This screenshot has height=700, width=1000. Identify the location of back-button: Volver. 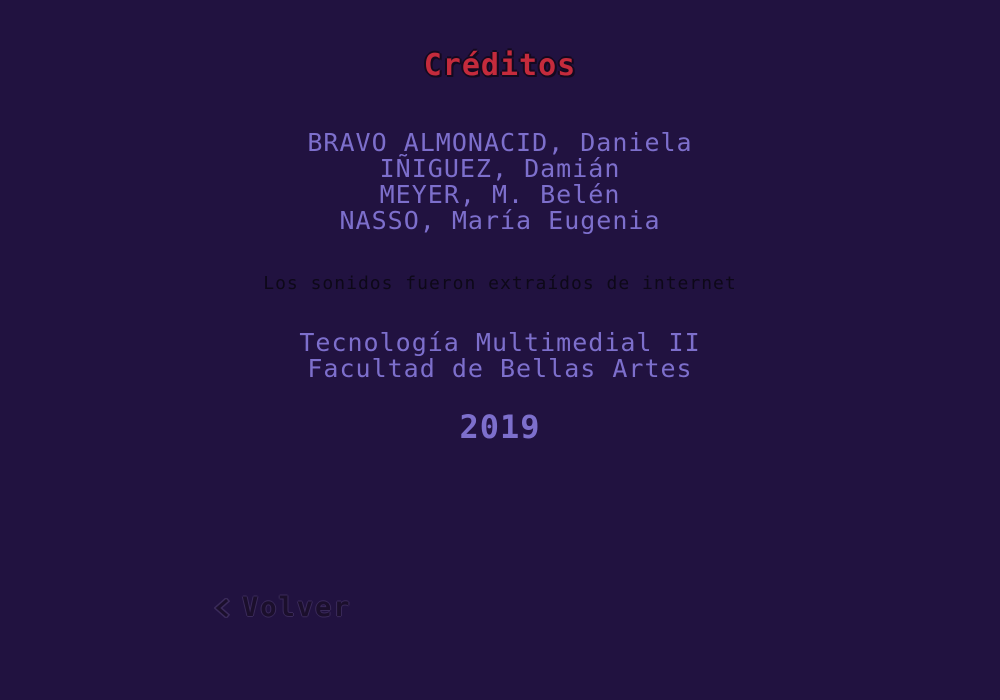
(283, 607).